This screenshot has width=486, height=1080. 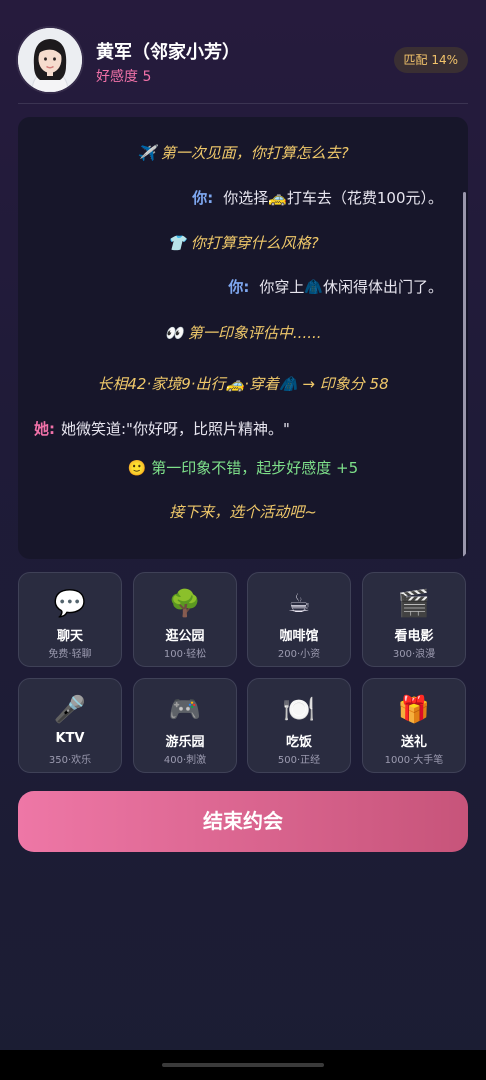 What do you see at coordinates (243, 243) in the screenshot?
I see `question-outfit: 👕 你打算穿什么风格?` at bounding box center [243, 243].